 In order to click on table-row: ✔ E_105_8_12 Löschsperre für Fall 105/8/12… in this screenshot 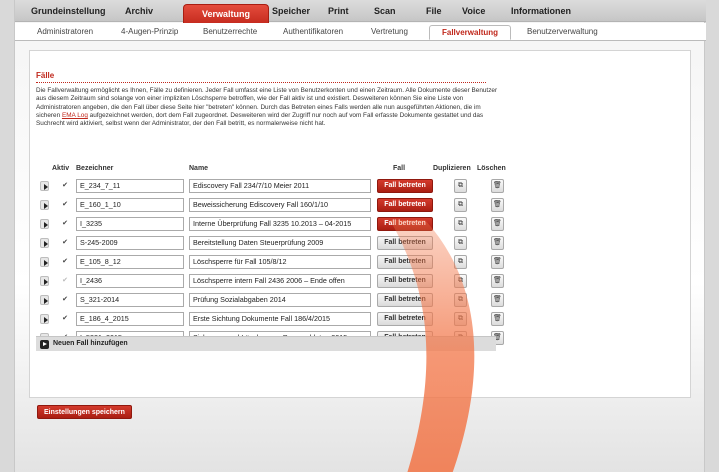, I will do `click(270, 262)`.